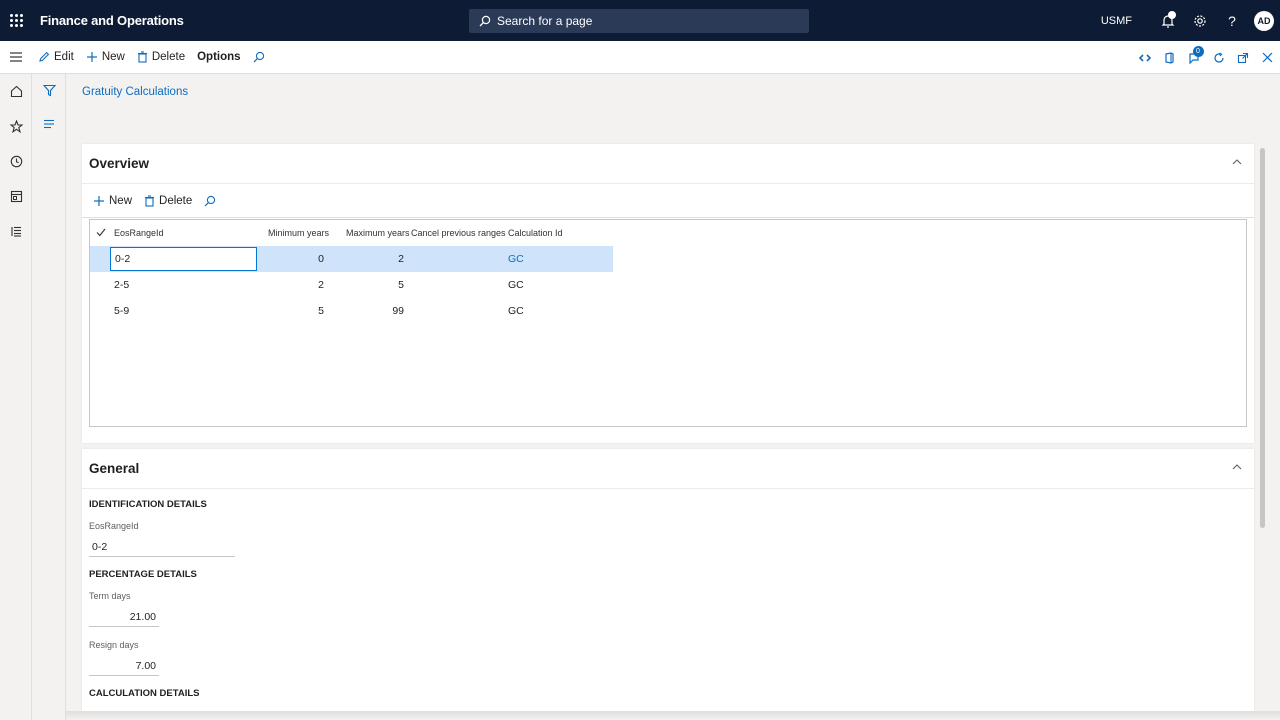 The width and height of the screenshot is (1280, 720). Describe the element at coordinates (121, 200) in the screenshot. I see `grid-new-label: New` at that location.